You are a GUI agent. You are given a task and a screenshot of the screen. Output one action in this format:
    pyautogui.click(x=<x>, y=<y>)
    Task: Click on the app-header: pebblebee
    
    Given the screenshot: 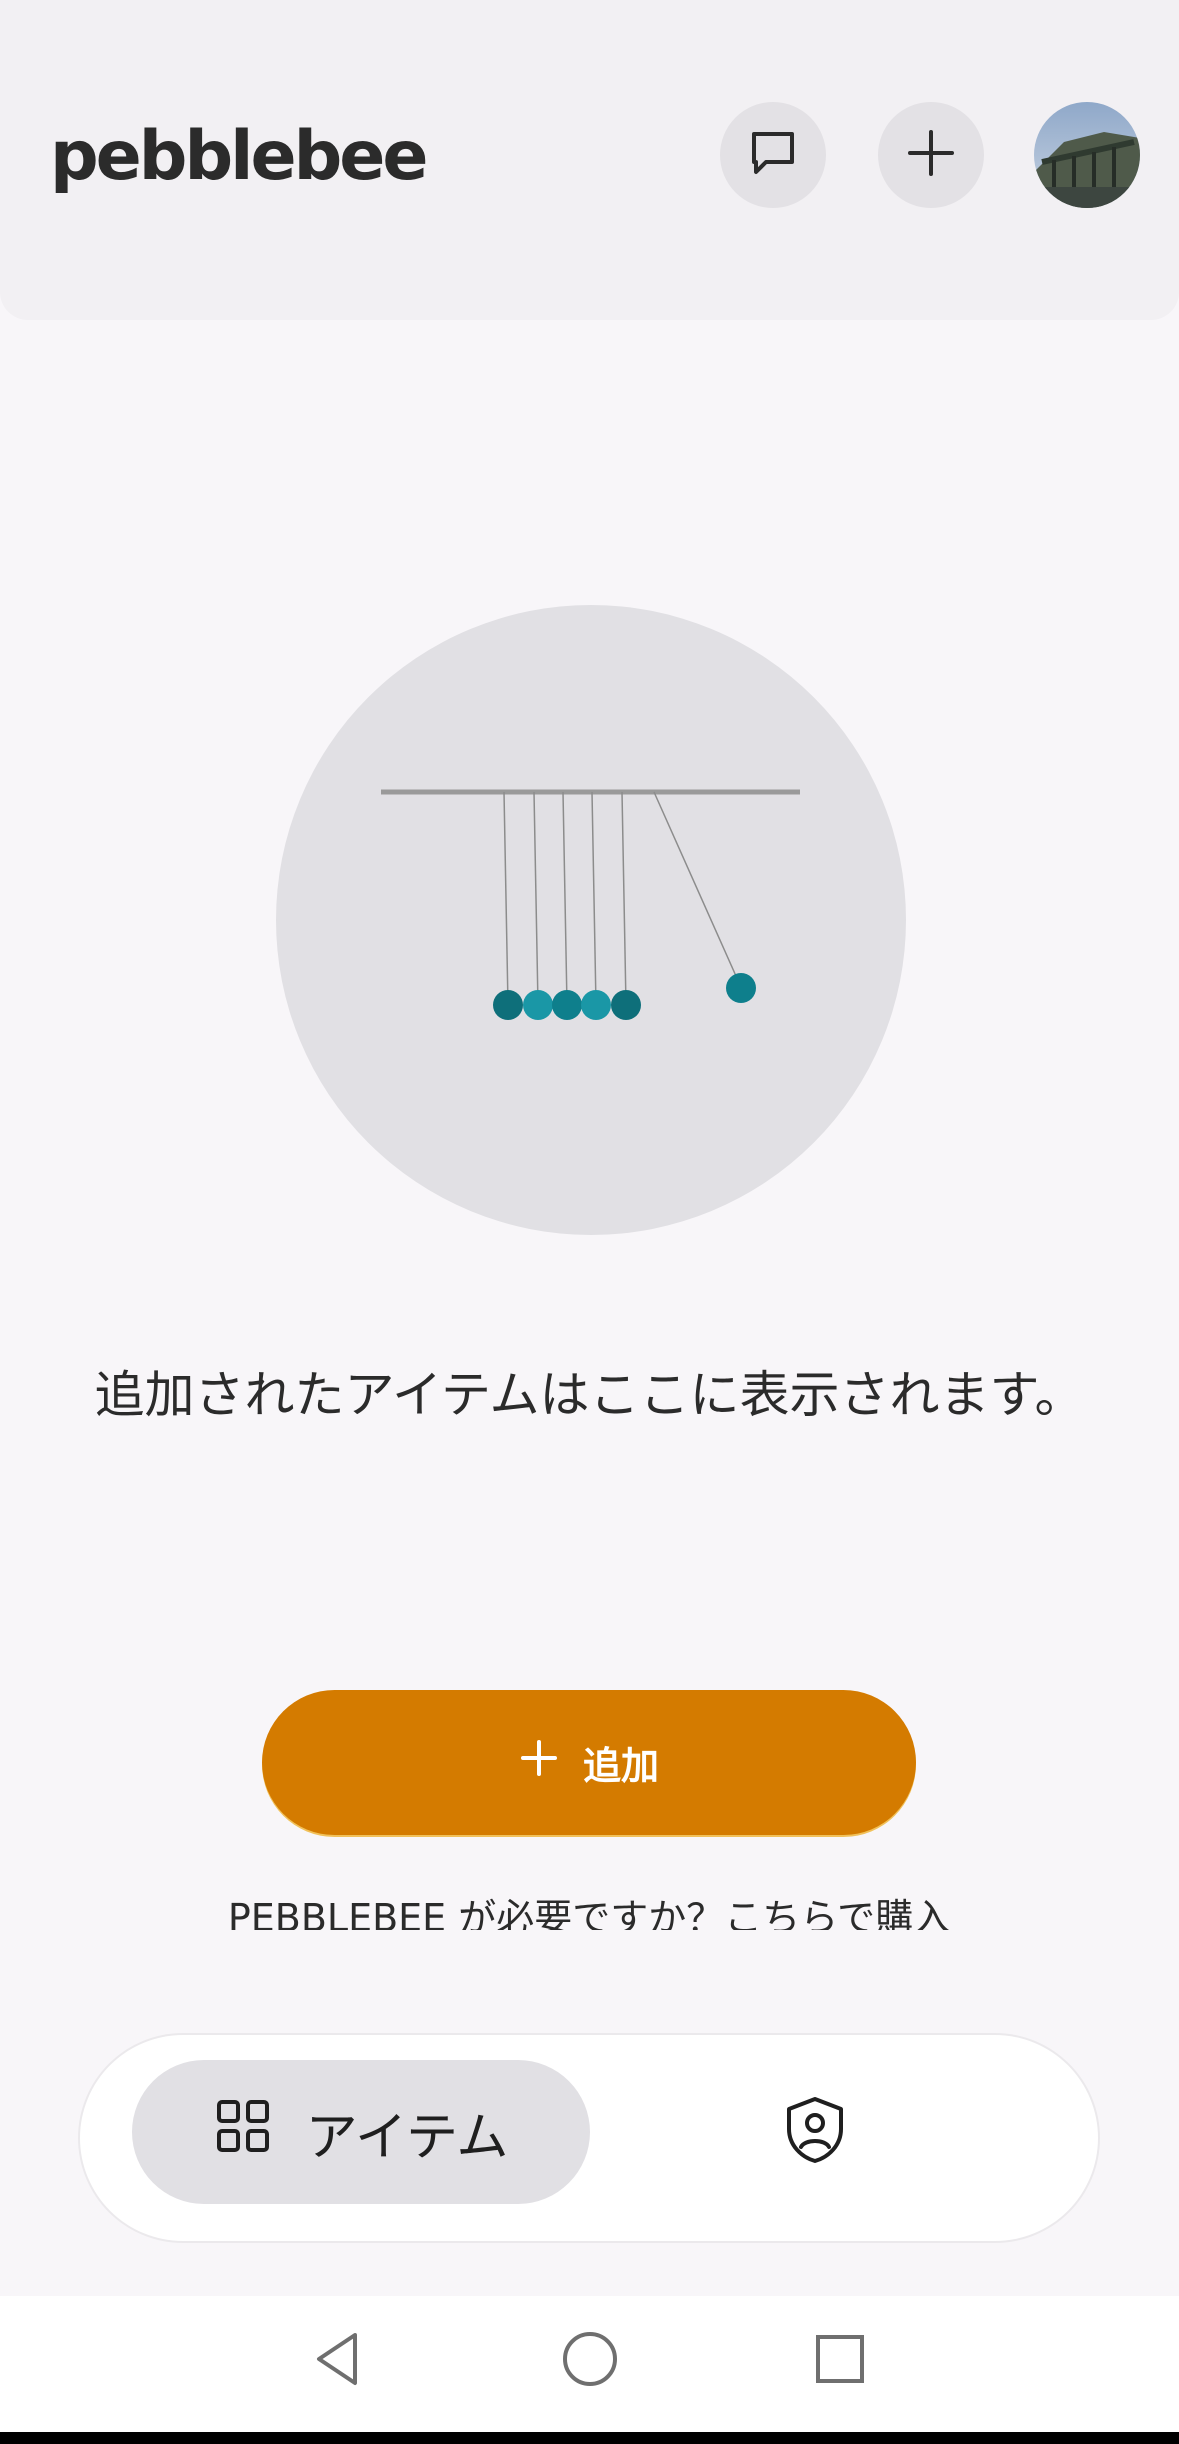 What is the action you would take?
    pyautogui.click(x=589, y=160)
    